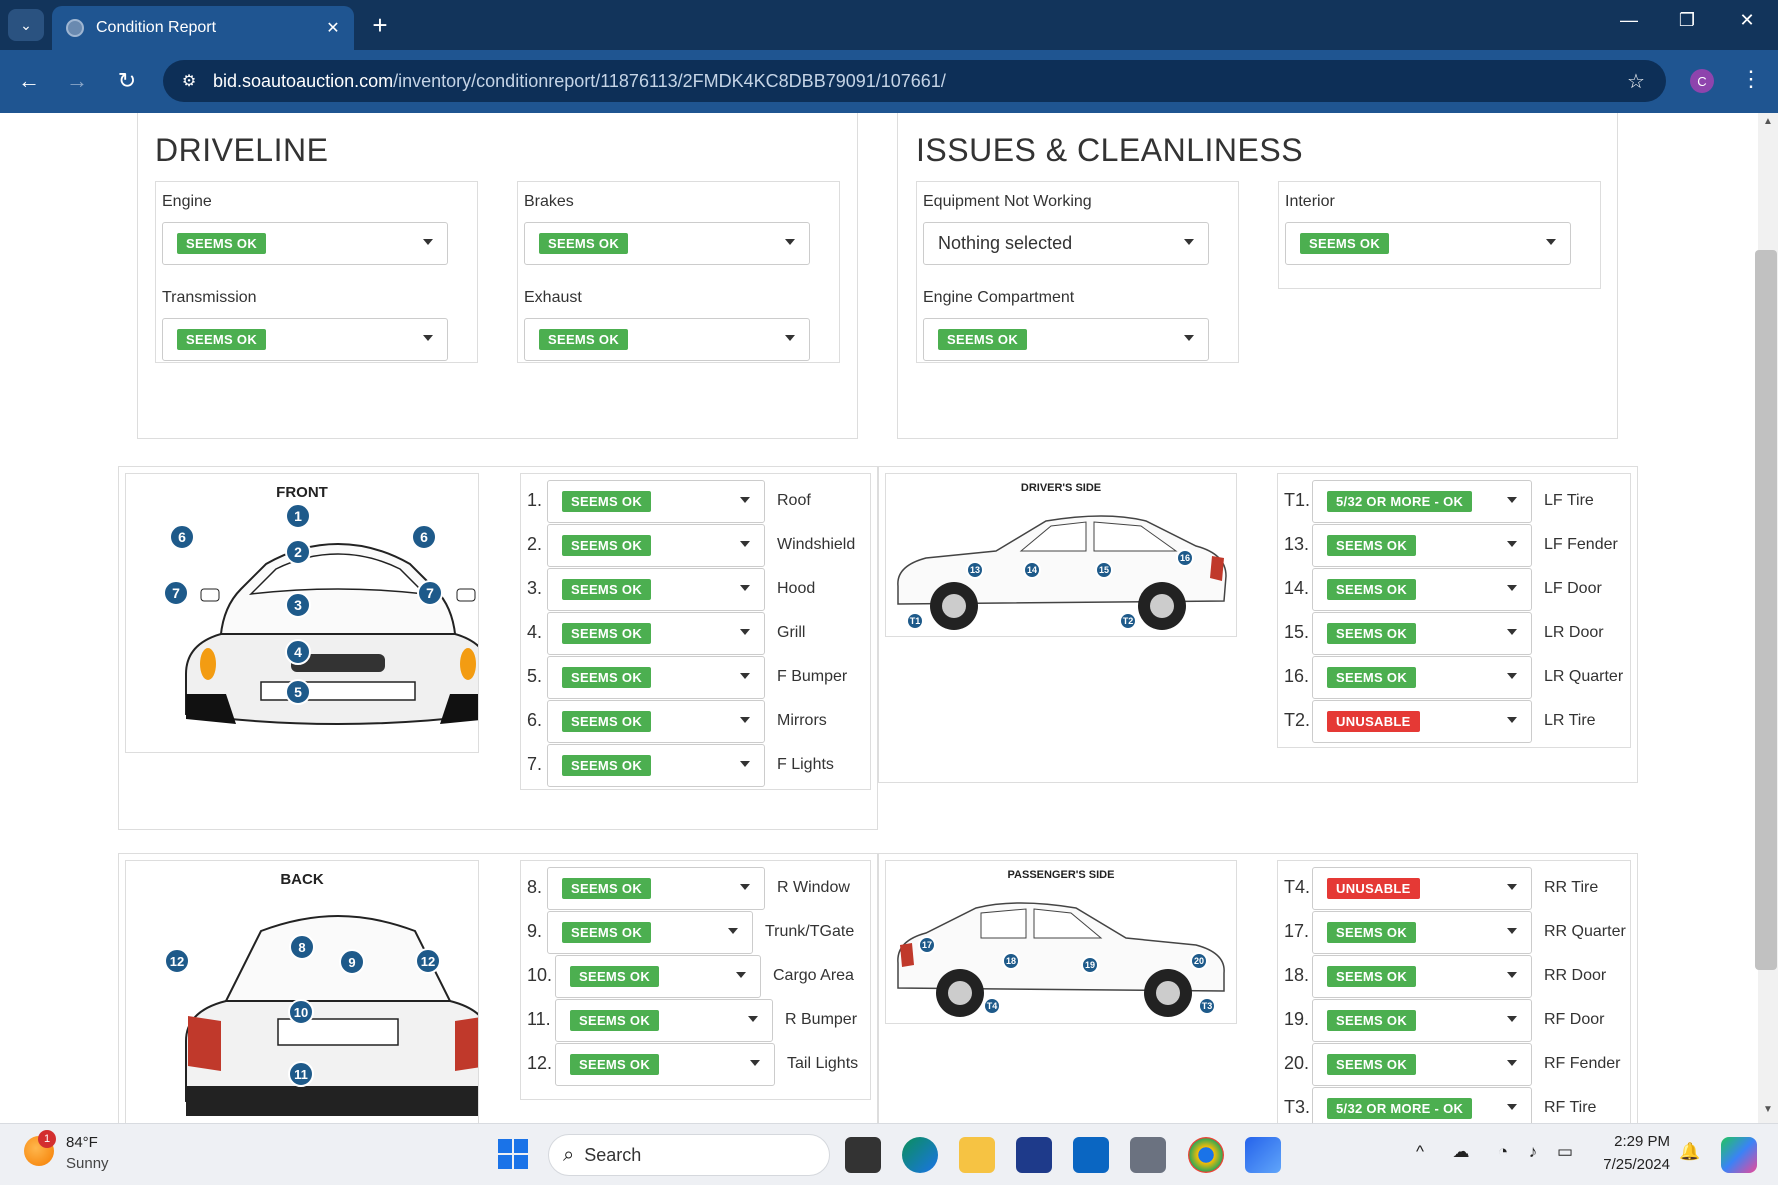 This screenshot has height=1185, width=1778. What do you see at coordinates (920, 1155) in the screenshot?
I see `edge-browser-icon` at bounding box center [920, 1155].